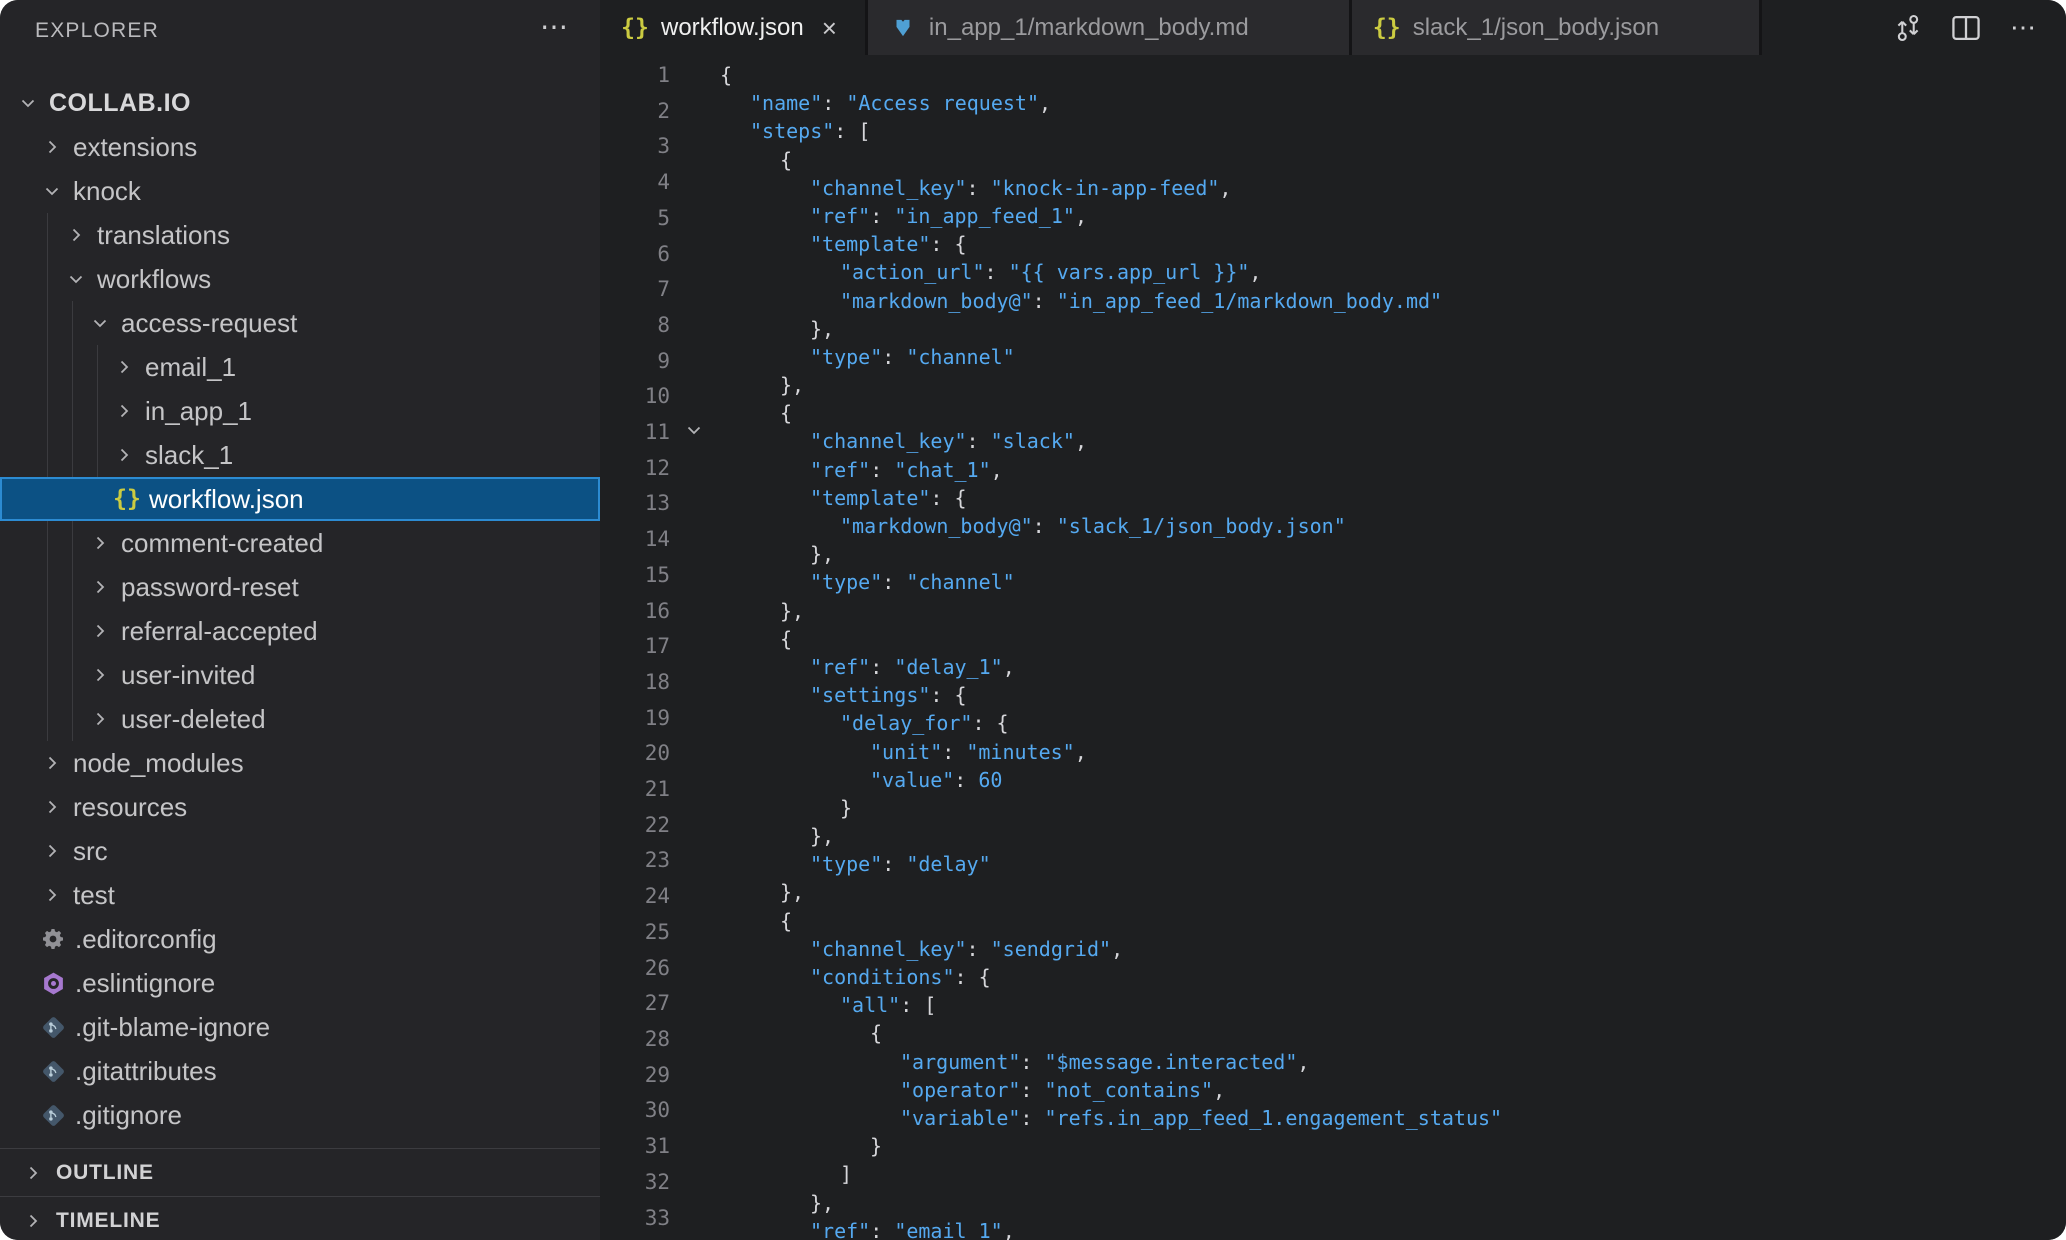 Image resolution: width=2066 pixels, height=1240 pixels. What do you see at coordinates (53, 939) in the screenshot?
I see `gear-icon` at bounding box center [53, 939].